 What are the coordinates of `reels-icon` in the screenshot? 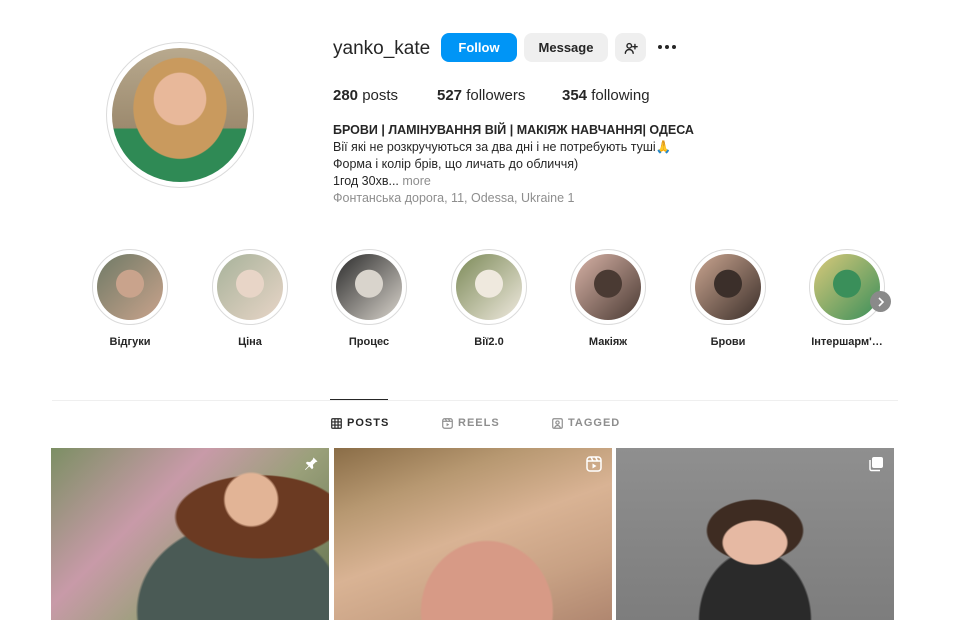 It's located at (447, 423).